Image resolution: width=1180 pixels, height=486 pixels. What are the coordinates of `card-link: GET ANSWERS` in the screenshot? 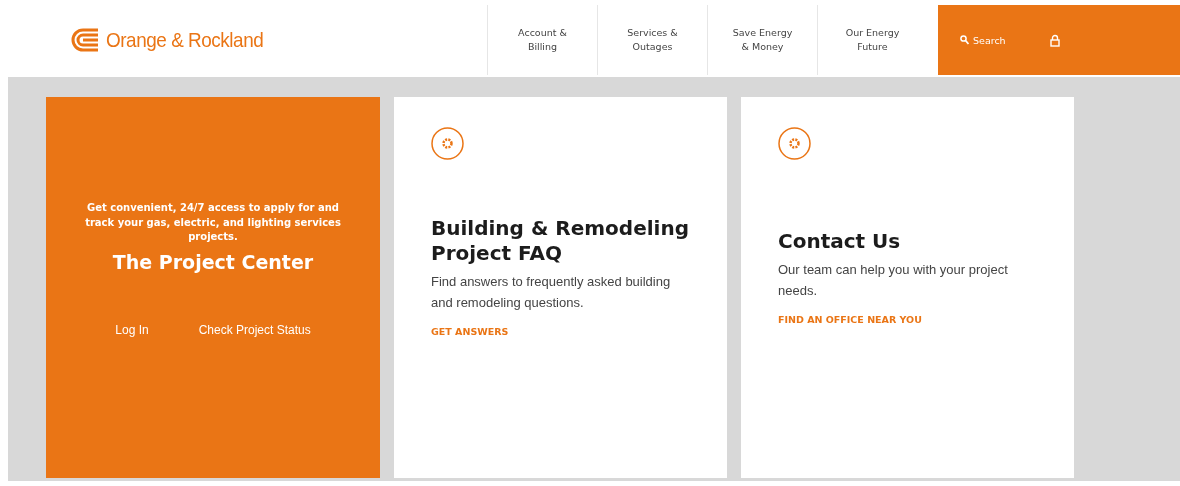 It's located at (560, 331).